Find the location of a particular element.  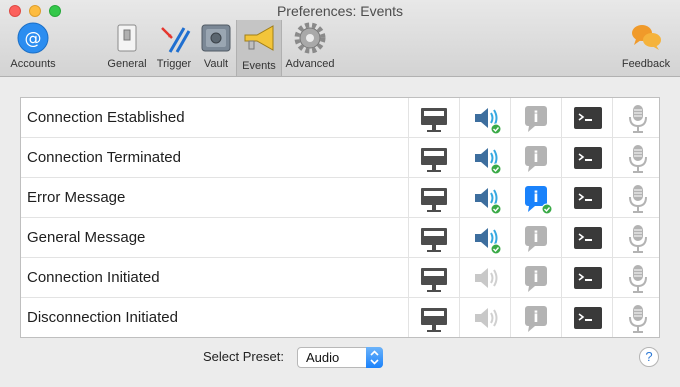

toolbar-advanced: Advanced is located at coordinates (310, 47).